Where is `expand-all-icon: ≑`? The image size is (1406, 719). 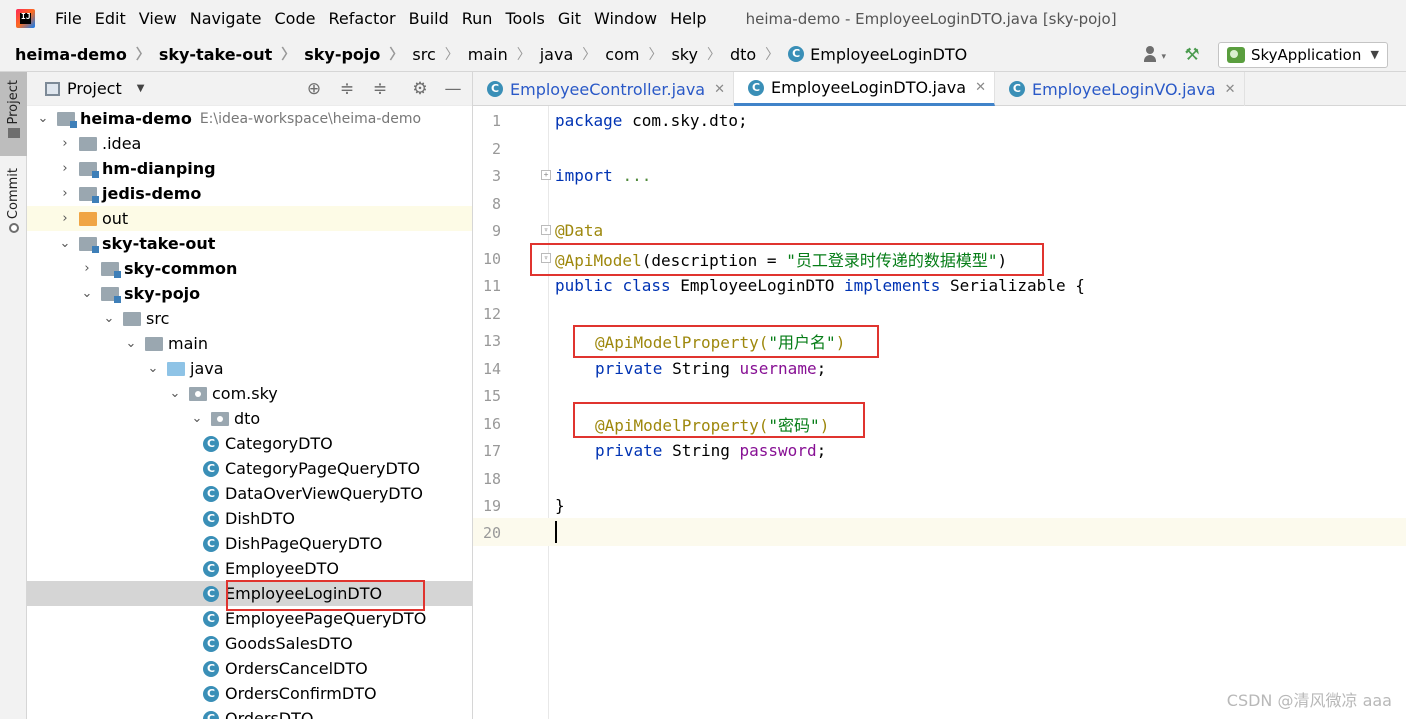 expand-all-icon: ≑ is located at coordinates (347, 89).